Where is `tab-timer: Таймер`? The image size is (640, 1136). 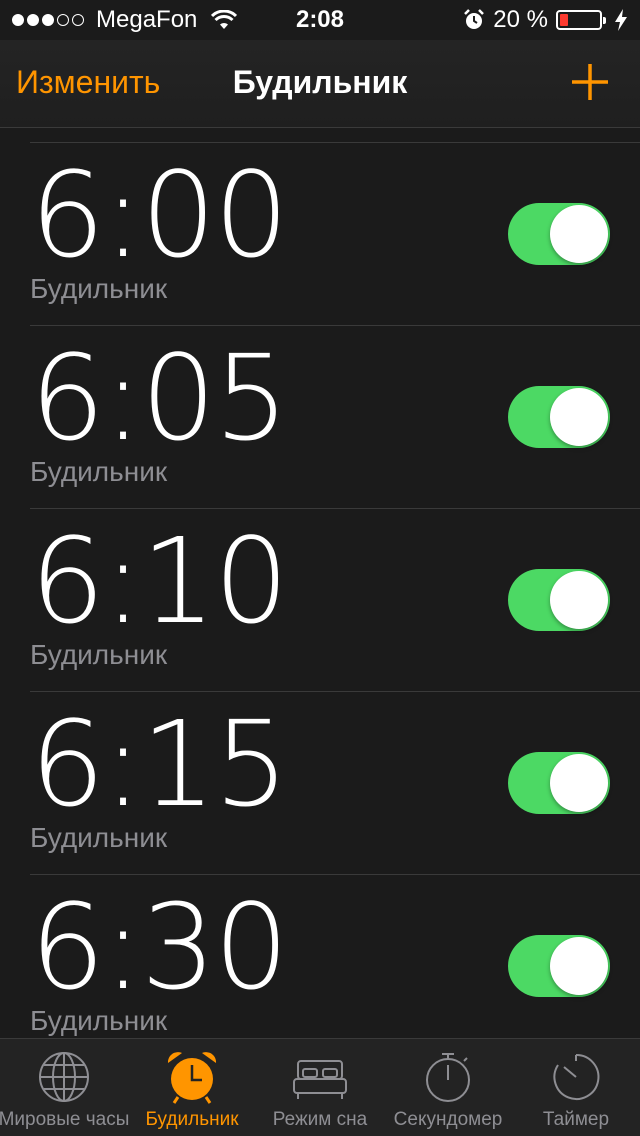
tab-timer: Таймер is located at coordinates (576, 1087).